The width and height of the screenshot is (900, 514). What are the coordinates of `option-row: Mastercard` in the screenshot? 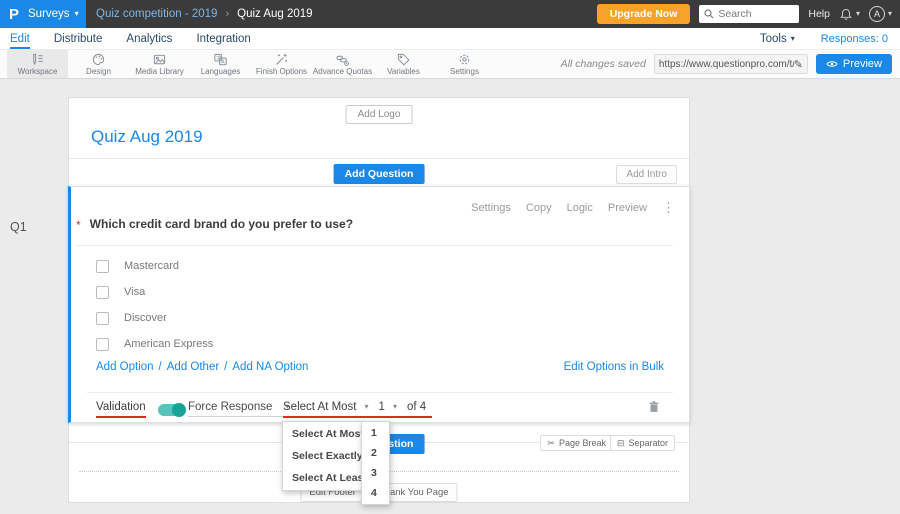 It's located at (154, 266).